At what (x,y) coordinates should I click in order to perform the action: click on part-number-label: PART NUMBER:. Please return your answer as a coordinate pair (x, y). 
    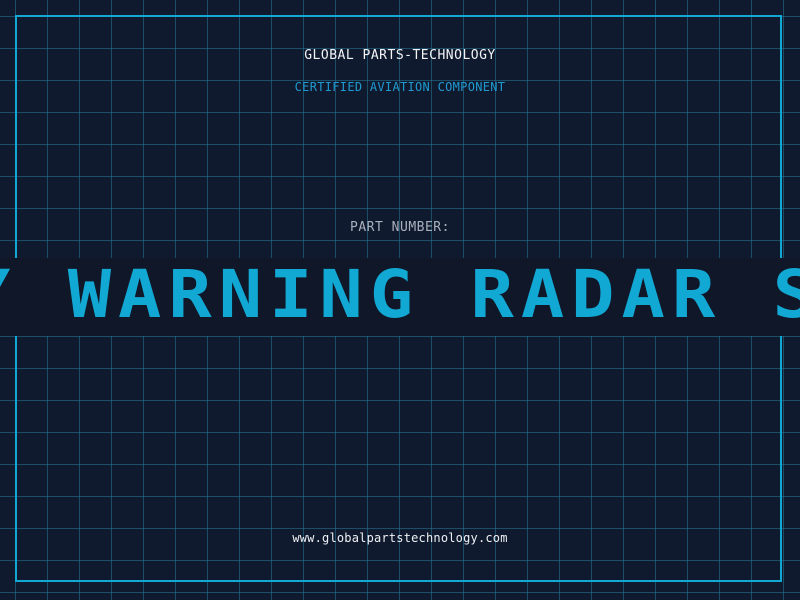
    Looking at the image, I should click on (400, 227).